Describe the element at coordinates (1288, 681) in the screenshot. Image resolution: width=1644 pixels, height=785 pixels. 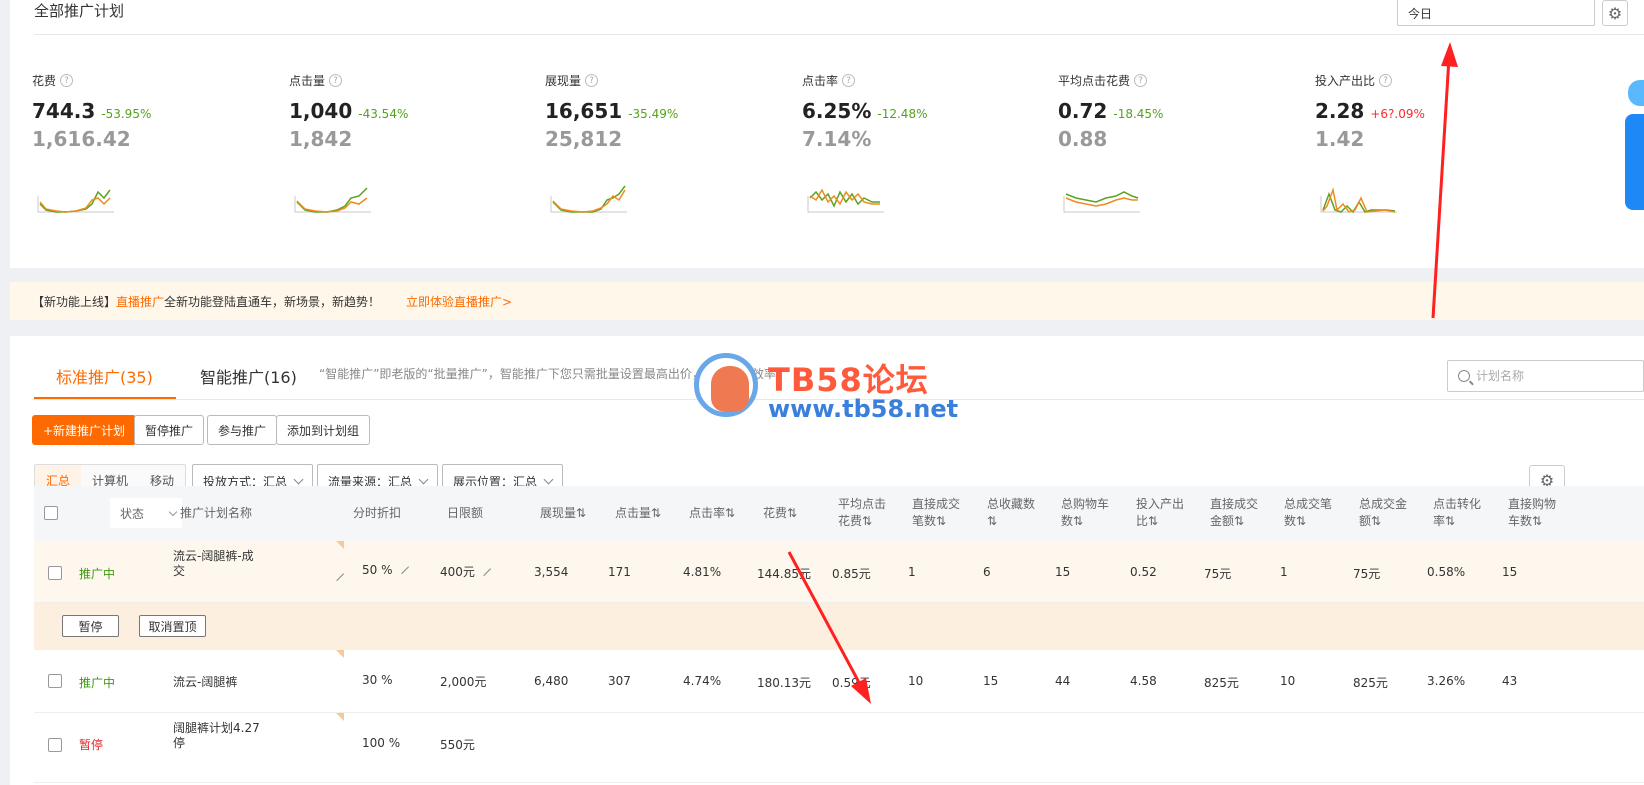
I see `total-orders-cell: 10` at that location.